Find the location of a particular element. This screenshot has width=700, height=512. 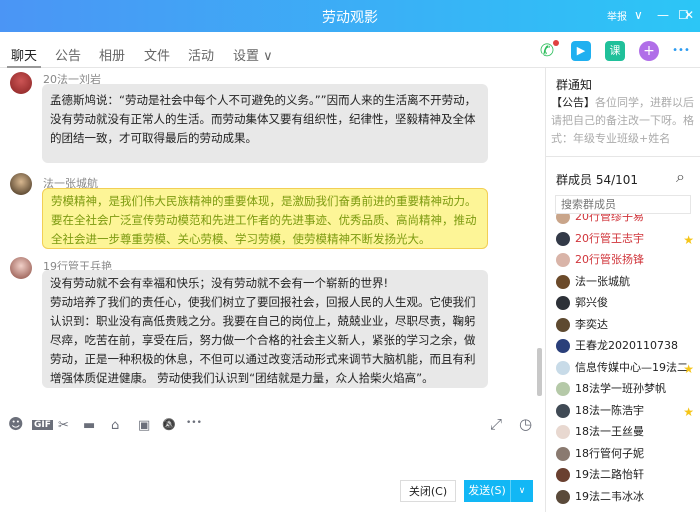

tab-settings: 设置 ∨ is located at coordinates (253, 54).